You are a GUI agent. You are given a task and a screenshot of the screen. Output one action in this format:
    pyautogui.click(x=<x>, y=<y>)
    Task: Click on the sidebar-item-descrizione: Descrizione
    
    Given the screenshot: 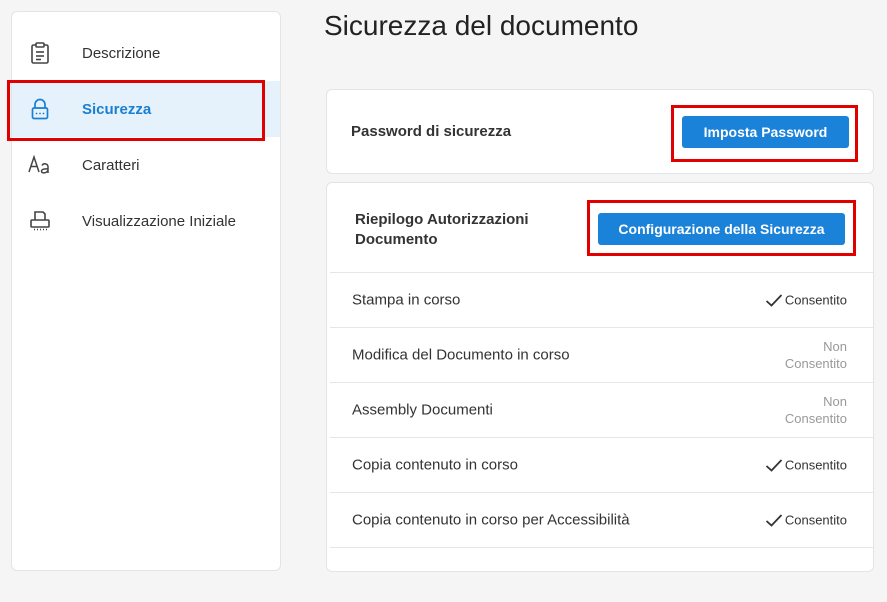 What is the action you would take?
    pyautogui.click(x=146, y=53)
    